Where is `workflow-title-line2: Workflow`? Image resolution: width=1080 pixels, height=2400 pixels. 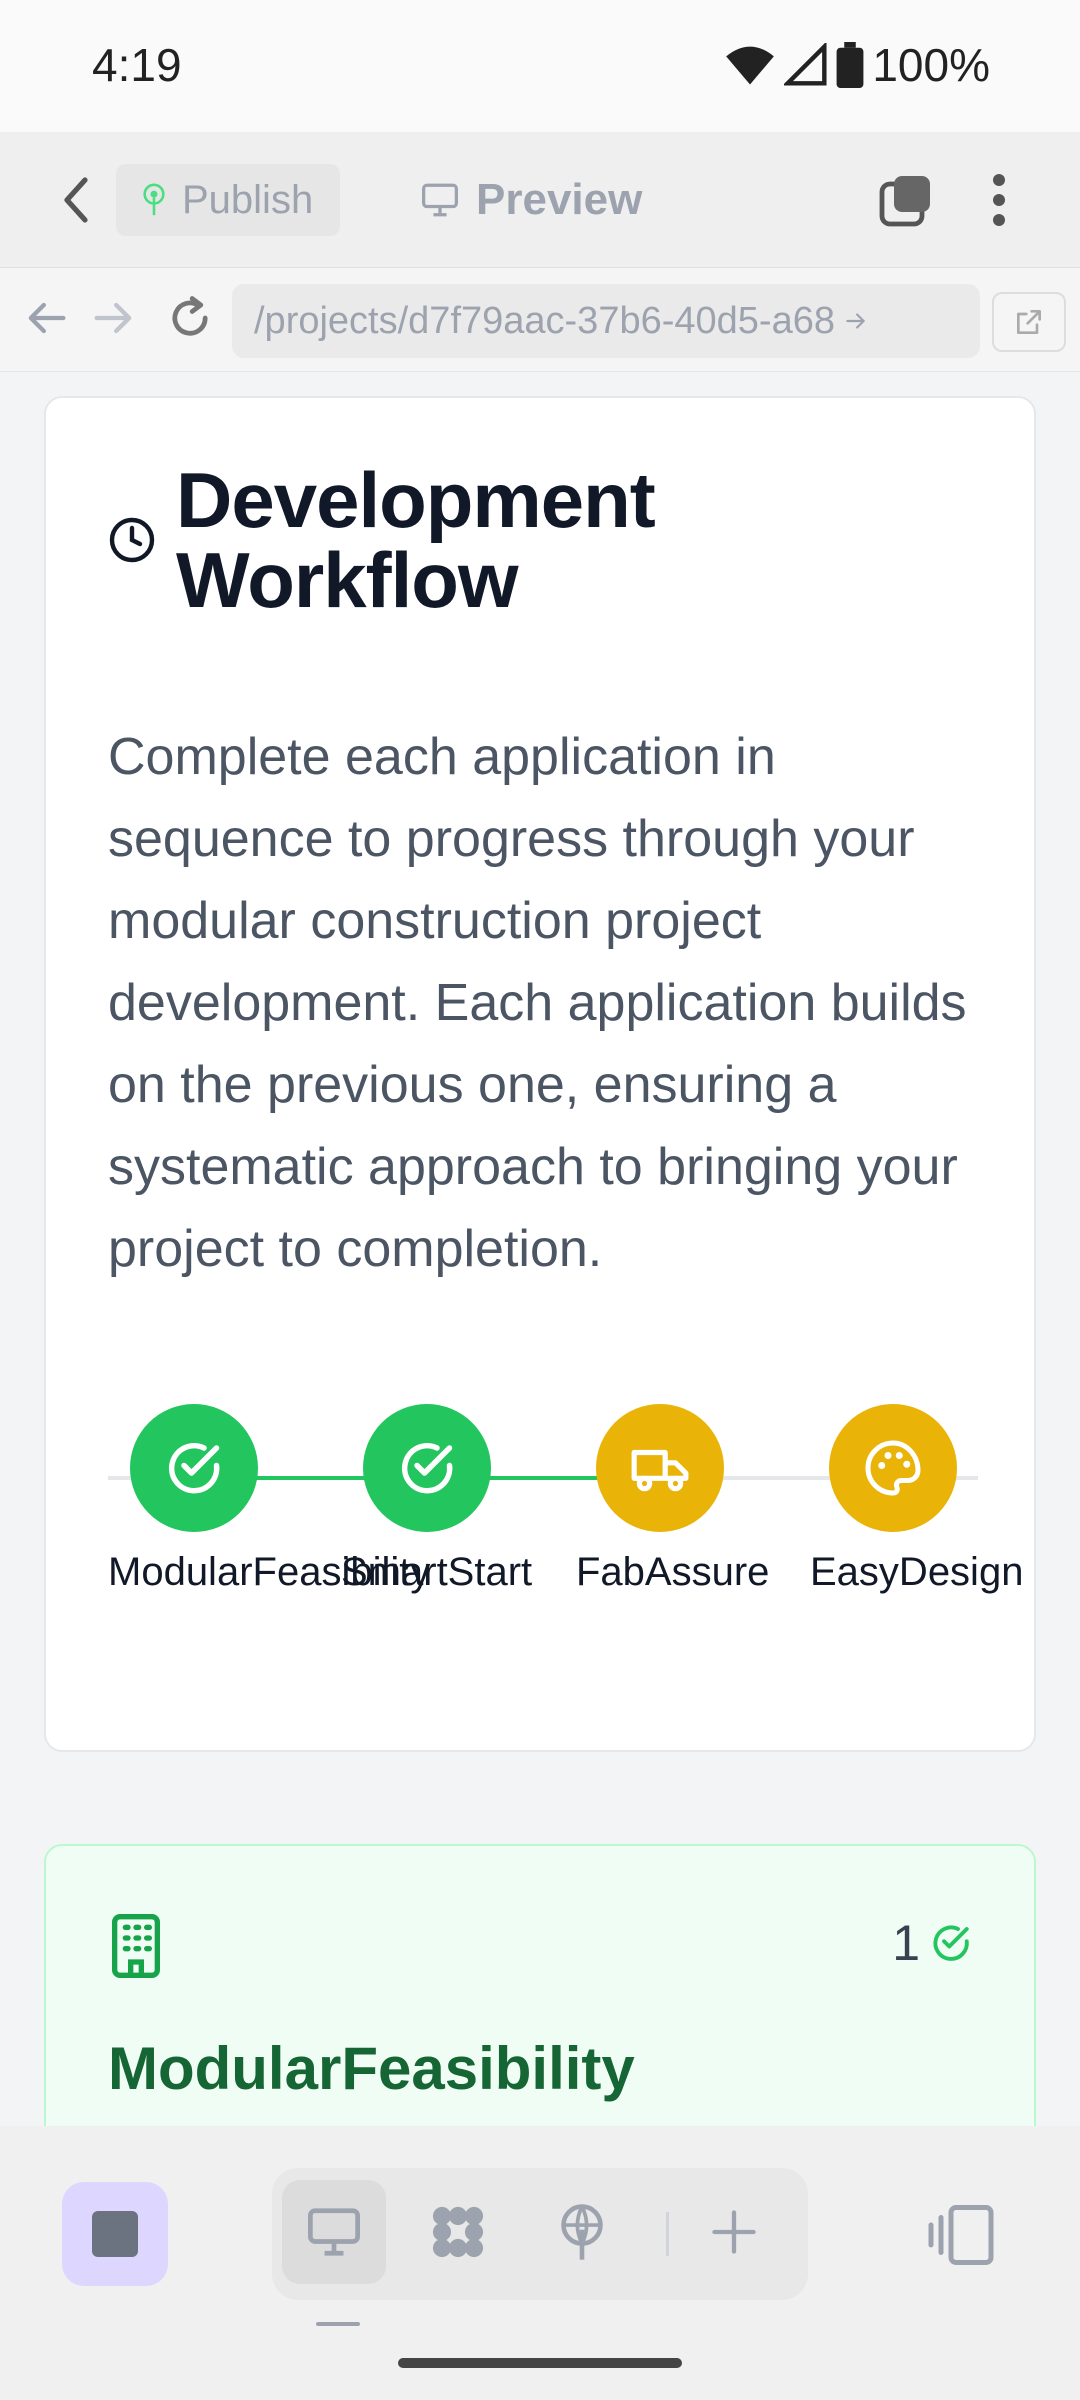 workflow-title-line2: Workflow is located at coordinates (347, 580).